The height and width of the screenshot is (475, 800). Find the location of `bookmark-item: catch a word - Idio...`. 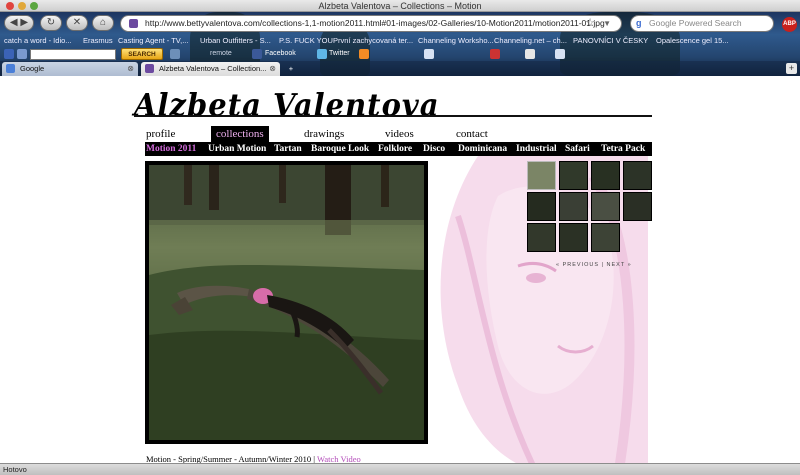

bookmark-item: catch a word - Idio... is located at coordinates (38, 40).